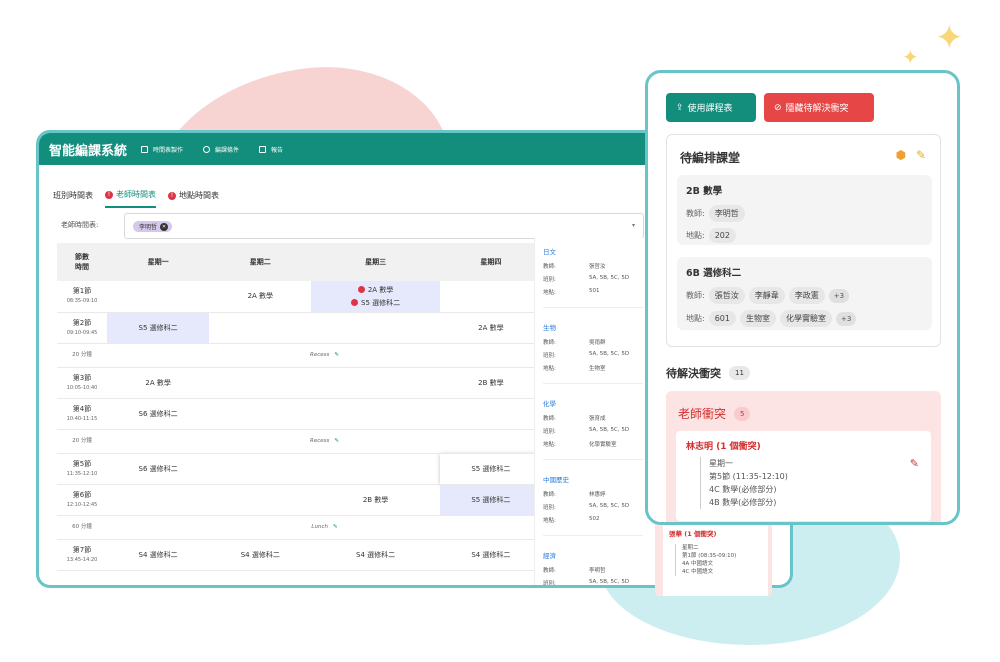 This screenshot has height=662, width=1000. I want to click on nav-conditions: 編課條件, so click(221, 149).